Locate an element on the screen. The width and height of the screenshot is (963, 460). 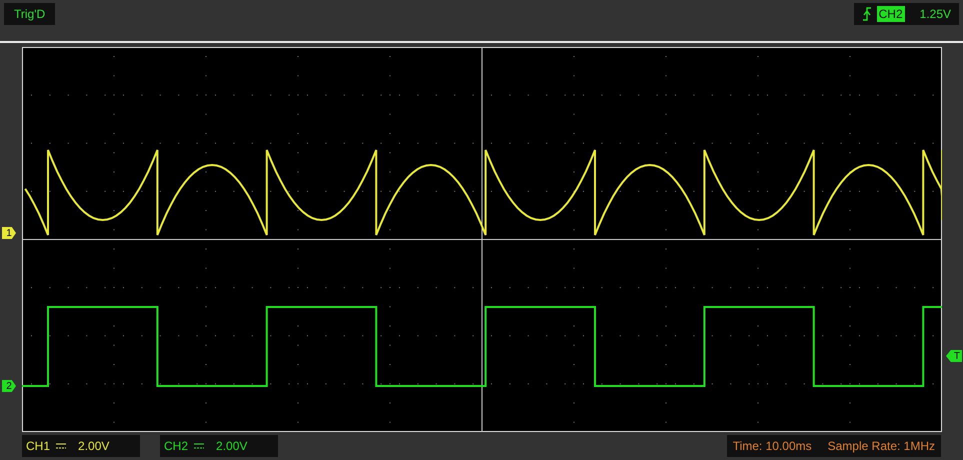
trigger-level: 1.25V is located at coordinates (935, 14).